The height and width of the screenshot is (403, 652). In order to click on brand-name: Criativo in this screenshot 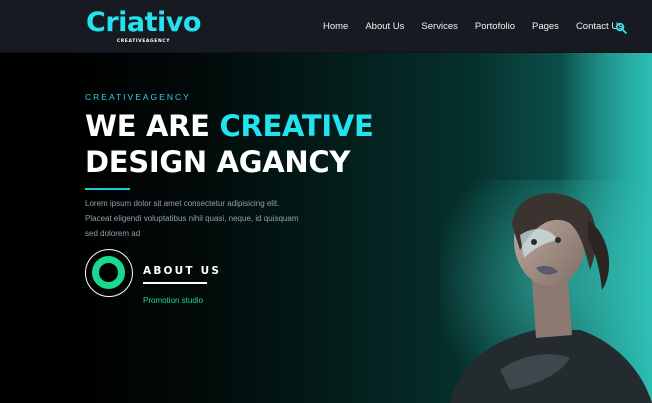, I will do `click(143, 22)`.